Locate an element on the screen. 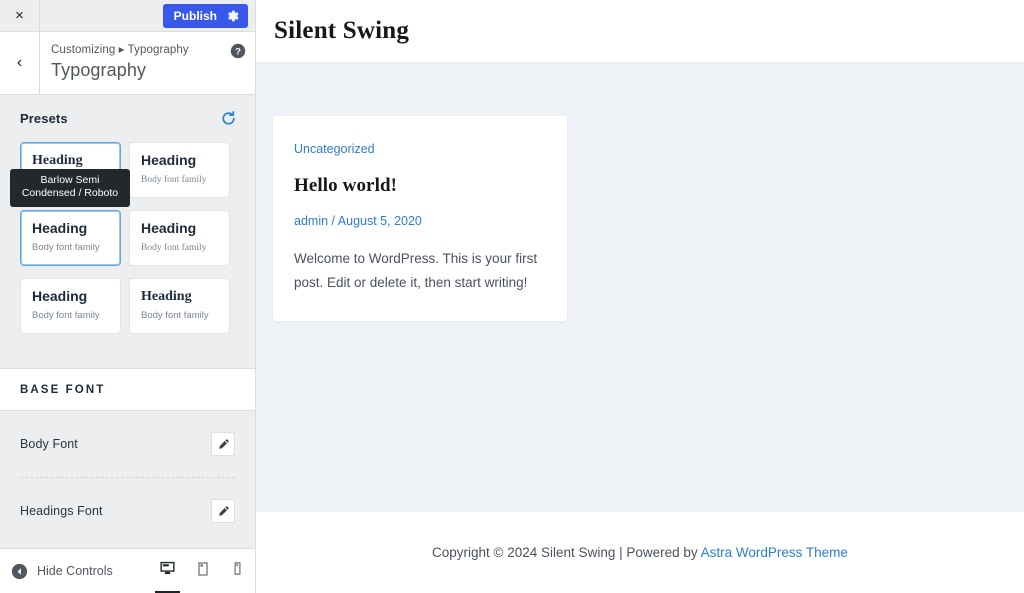 The height and width of the screenshot is (593, 1024). preset-card-4: Heading Body font family is located at coordinates (179, 238).